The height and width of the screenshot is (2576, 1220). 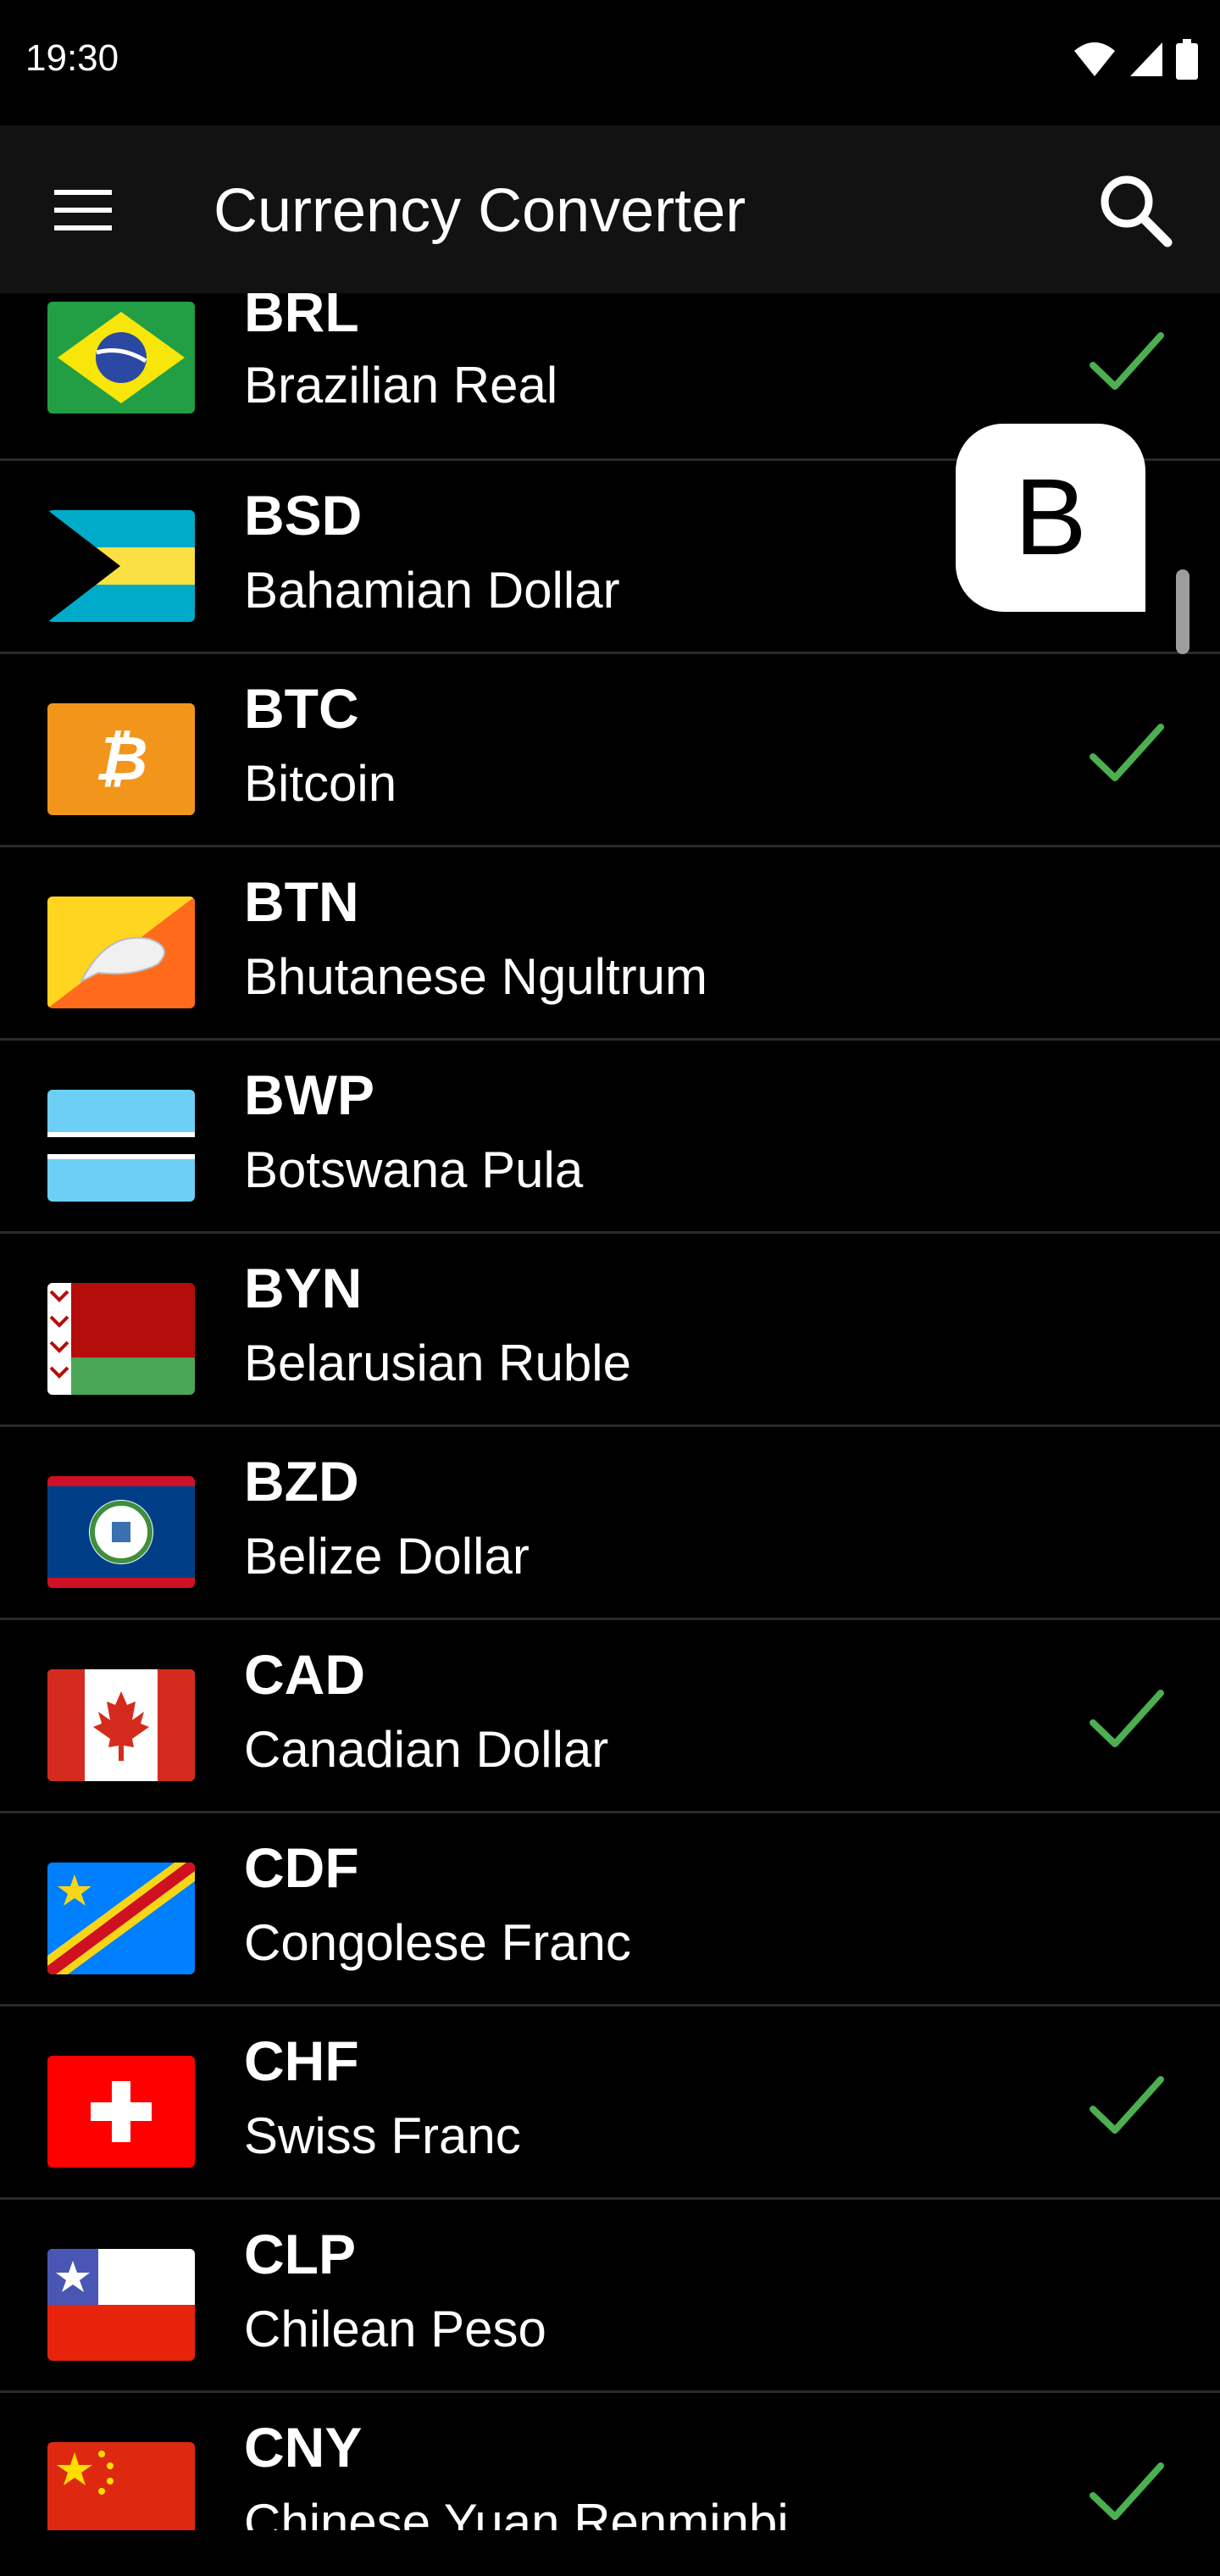 I want to click on dr-congo-flag, so click(x=121, y=1919).